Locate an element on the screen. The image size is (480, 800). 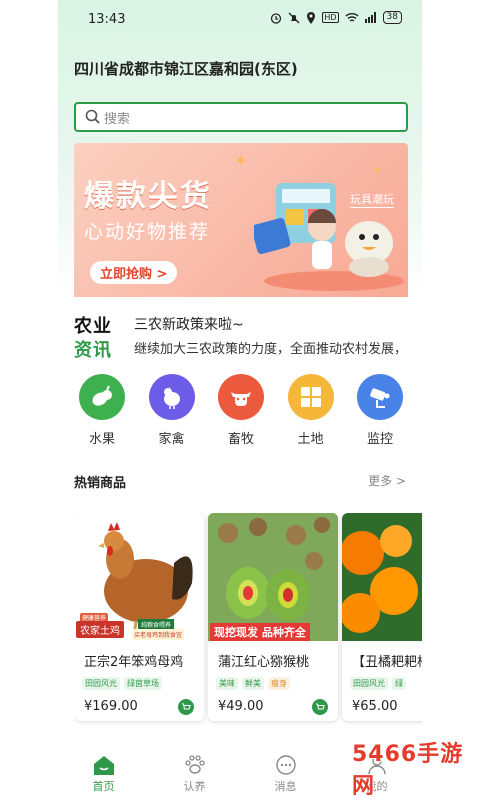
banner-title: 爆款尖货 is located at coordinates (148, 196).